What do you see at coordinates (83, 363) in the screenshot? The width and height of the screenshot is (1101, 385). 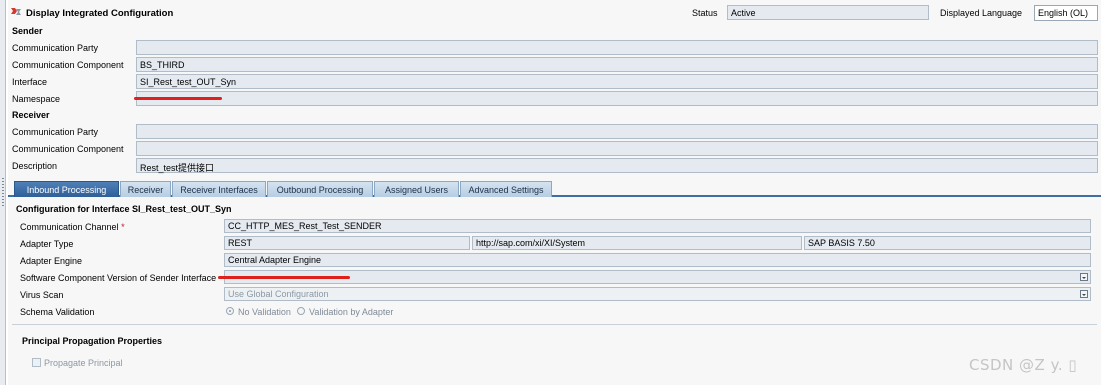 I see `propagate-principal-label: Propagate Principal` at bounding box center [83, 363].